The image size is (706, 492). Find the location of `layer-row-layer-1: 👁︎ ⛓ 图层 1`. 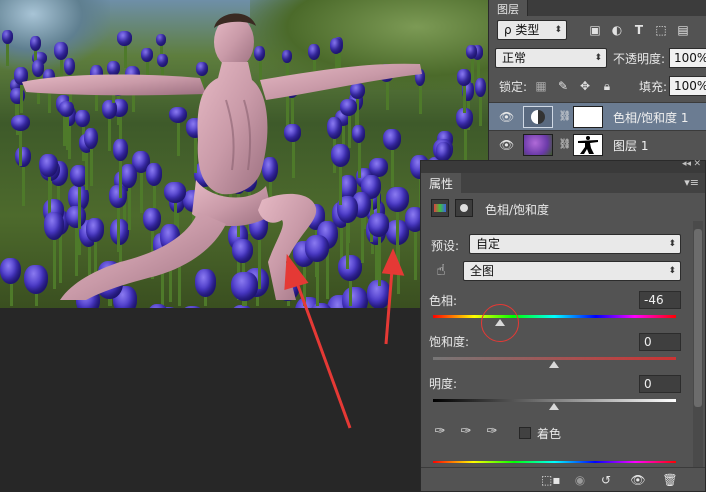

layer-row-layer-1: 👁︎ ⛓ 图层 1 is located at coordinates (597, 144).